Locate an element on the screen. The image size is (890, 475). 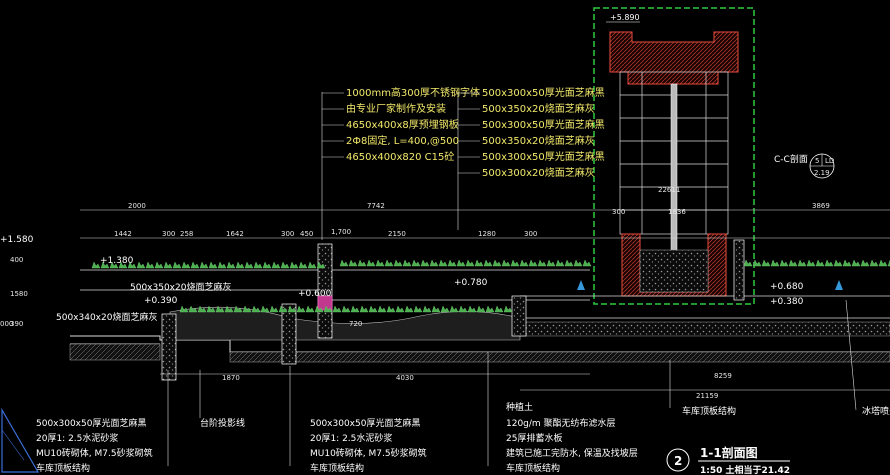
dim-258: 258 is located at coordinates (186, 234).